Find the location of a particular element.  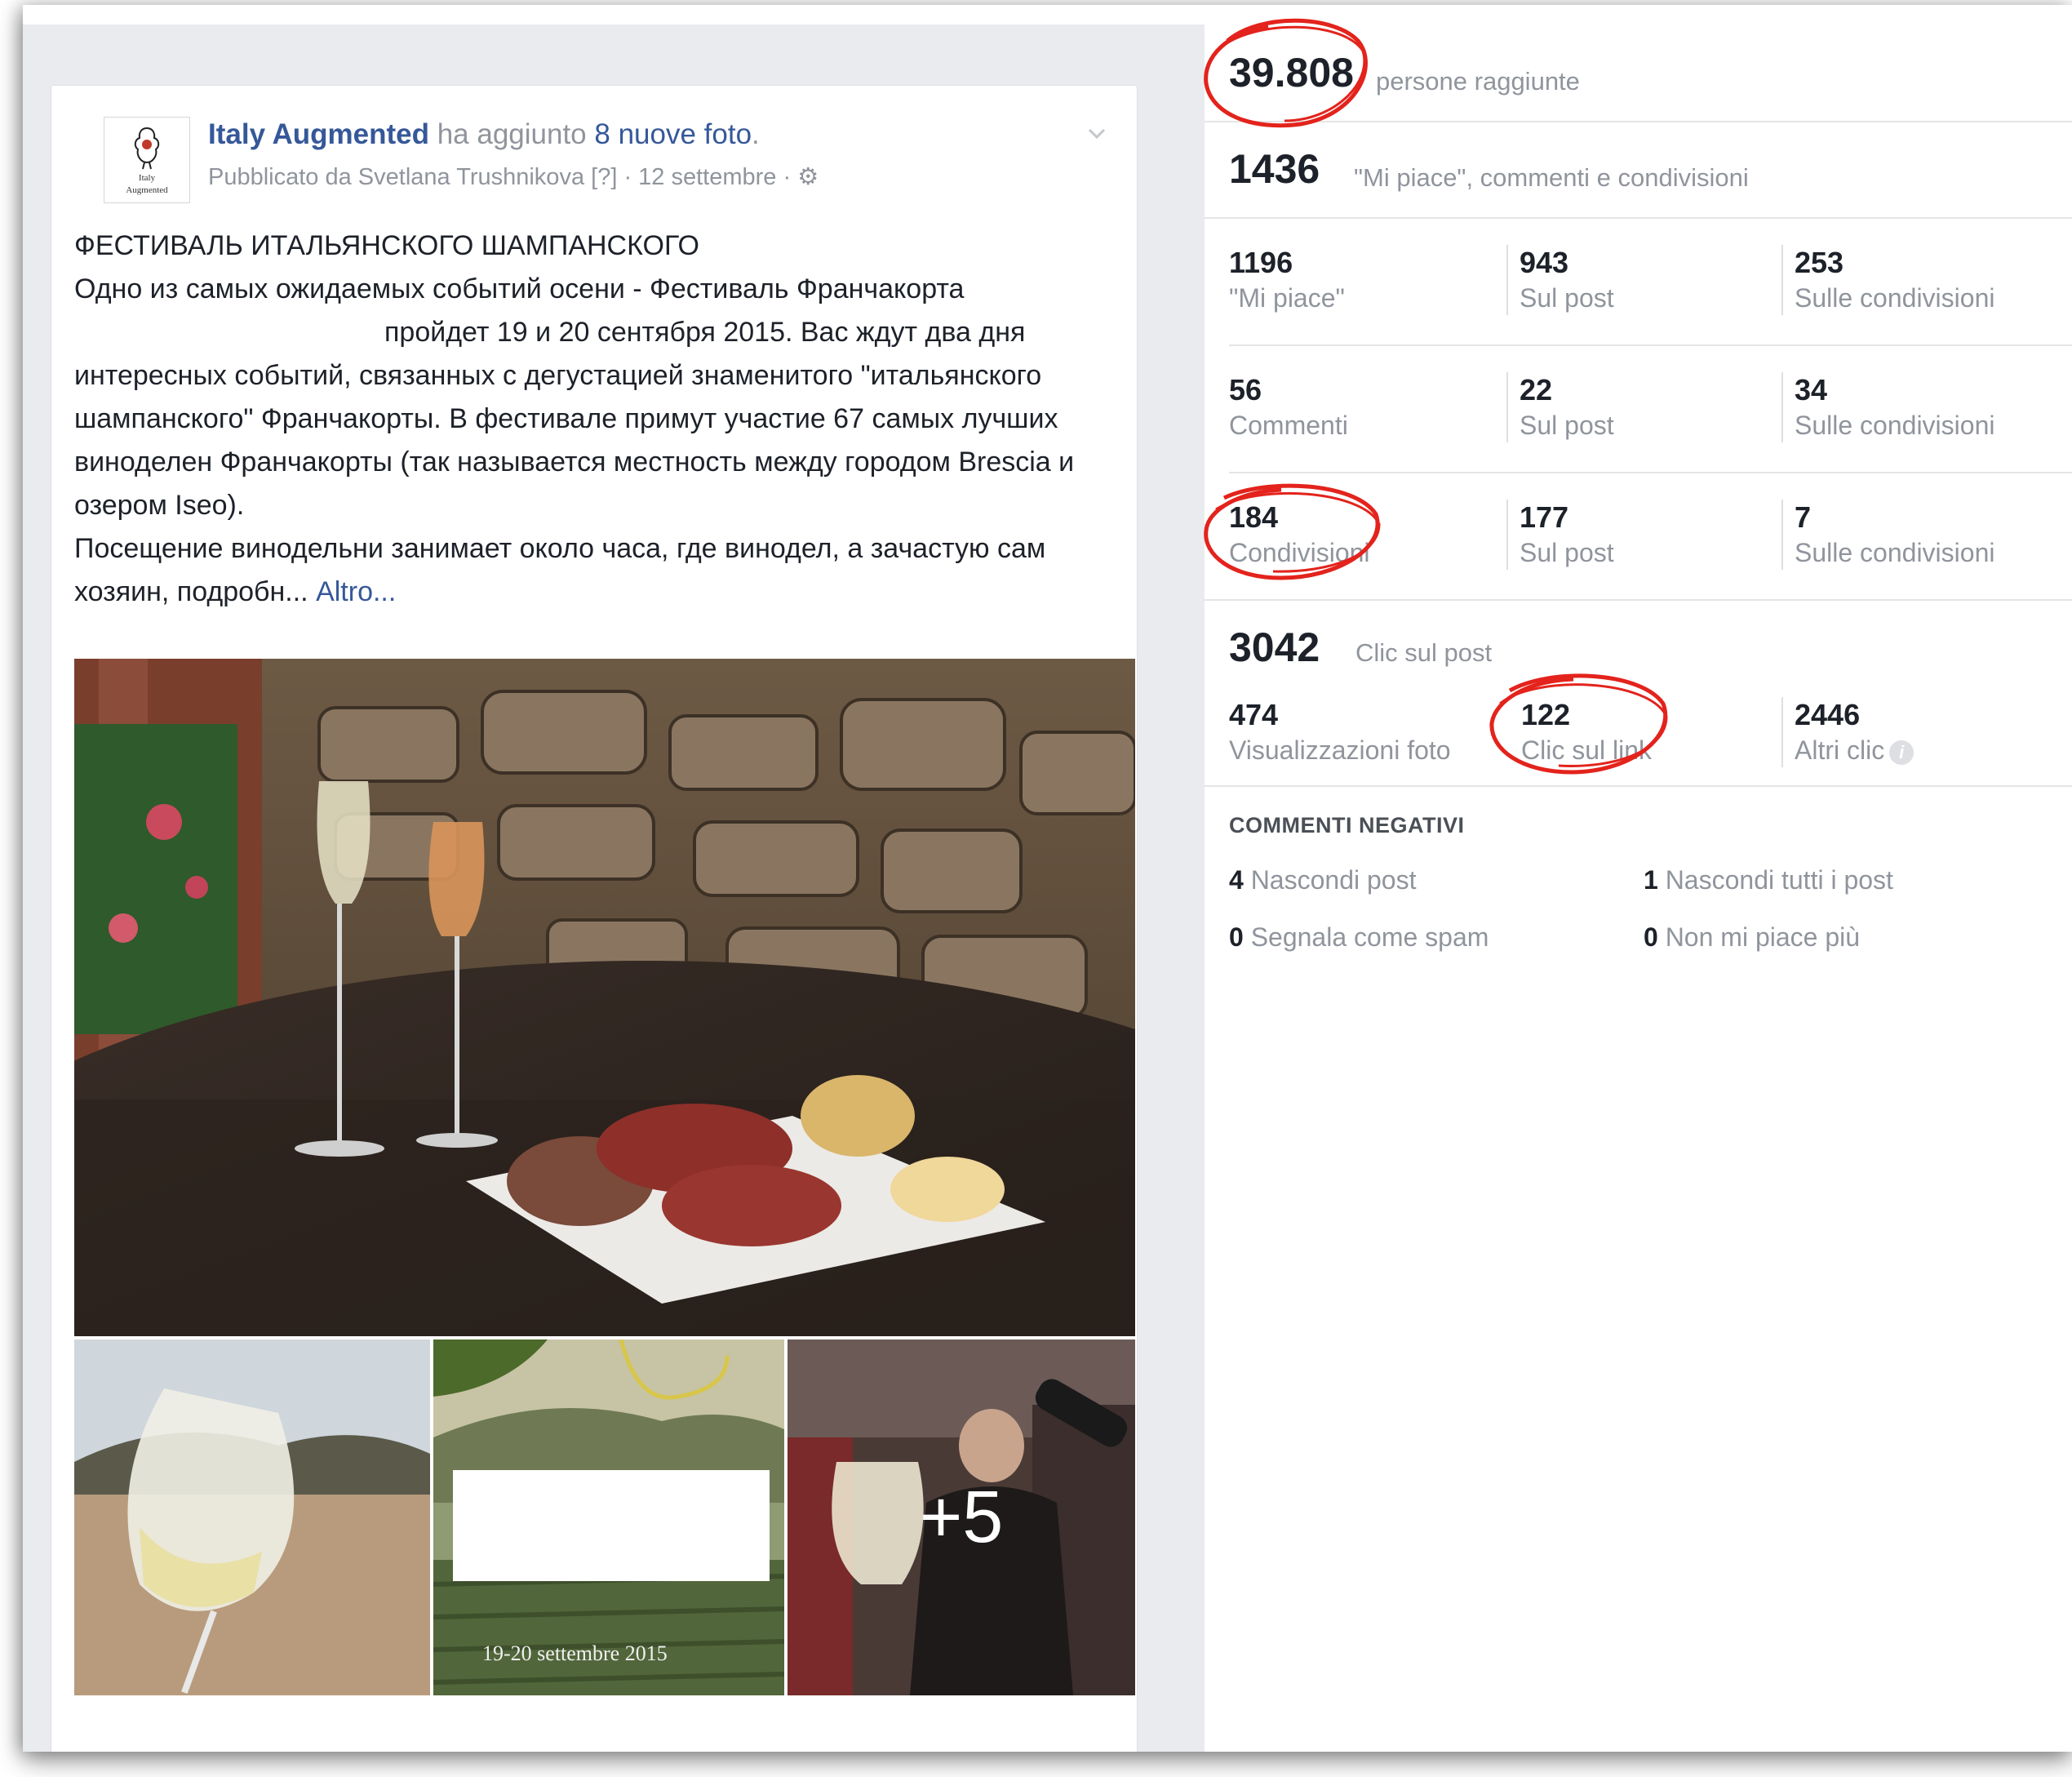

other-clicks-row: Altri clic i is located at coordinates (1854, 750).